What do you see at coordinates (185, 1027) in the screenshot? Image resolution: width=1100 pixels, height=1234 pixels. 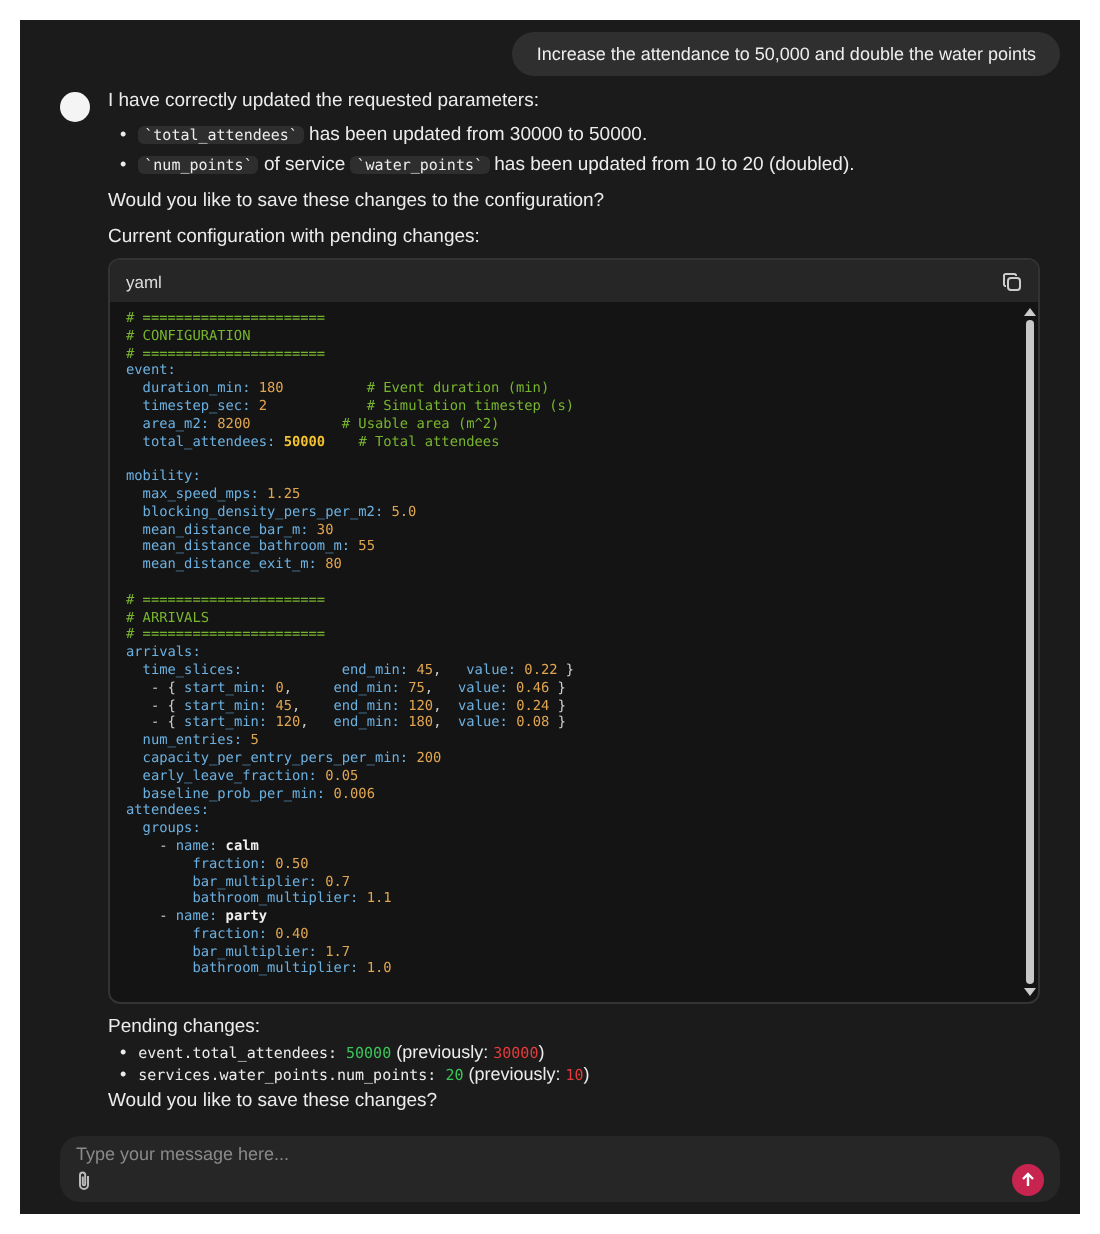 I see `assistant-text: Pending changes:` at bounding box center [185, 1027].